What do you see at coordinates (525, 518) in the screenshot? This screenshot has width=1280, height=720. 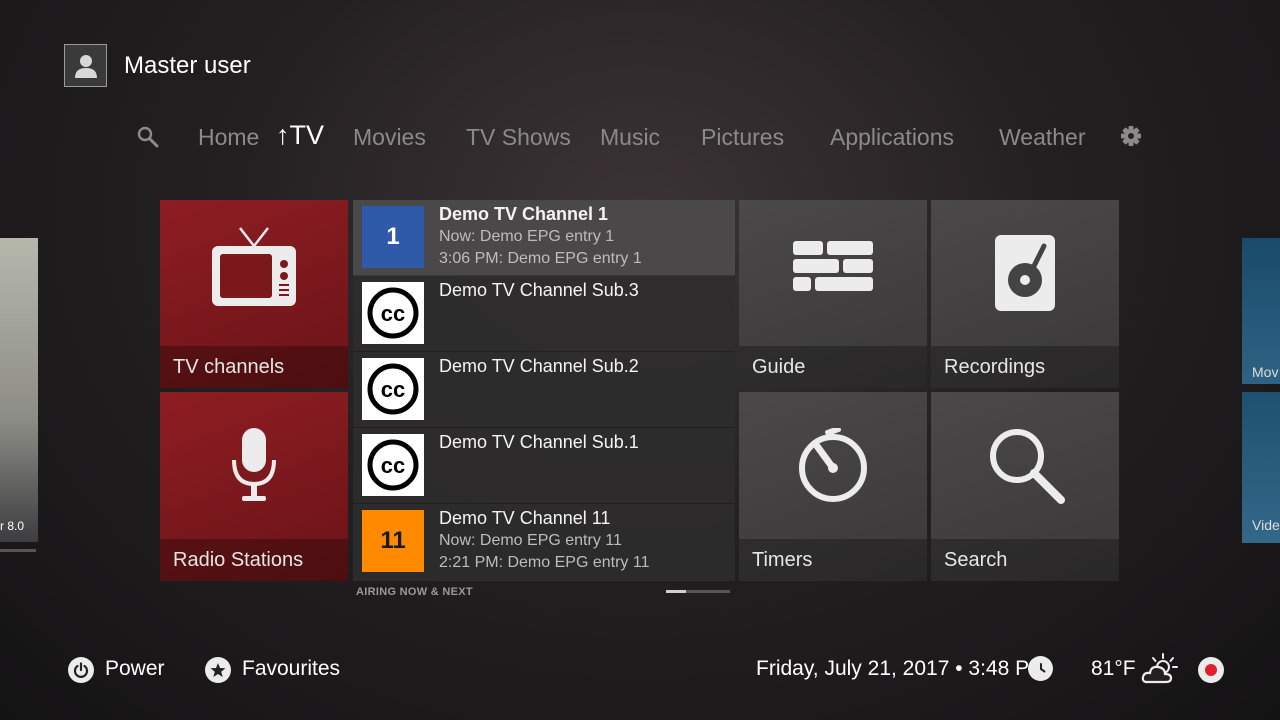 I see `channel-name: Demo TV Channel 11` at bounding box center [525, 518].